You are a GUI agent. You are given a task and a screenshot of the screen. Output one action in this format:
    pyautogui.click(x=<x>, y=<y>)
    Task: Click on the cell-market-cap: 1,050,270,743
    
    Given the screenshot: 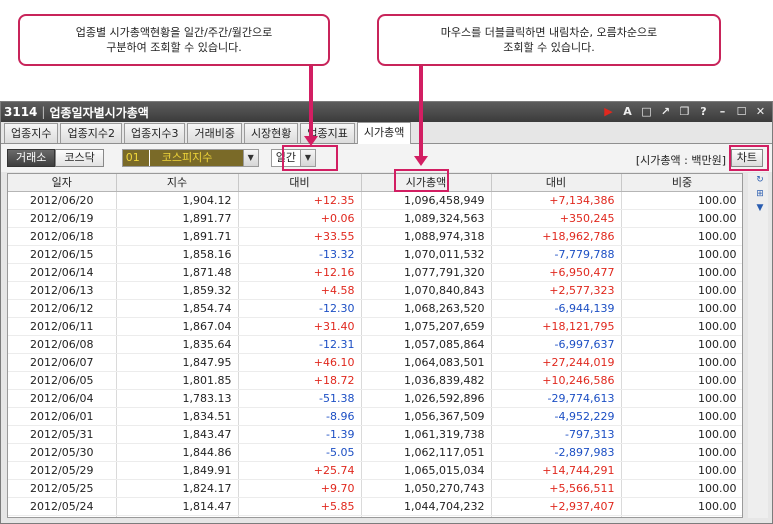 What is the action you would take?
    pyautogui.click(x=426, y=488)
    